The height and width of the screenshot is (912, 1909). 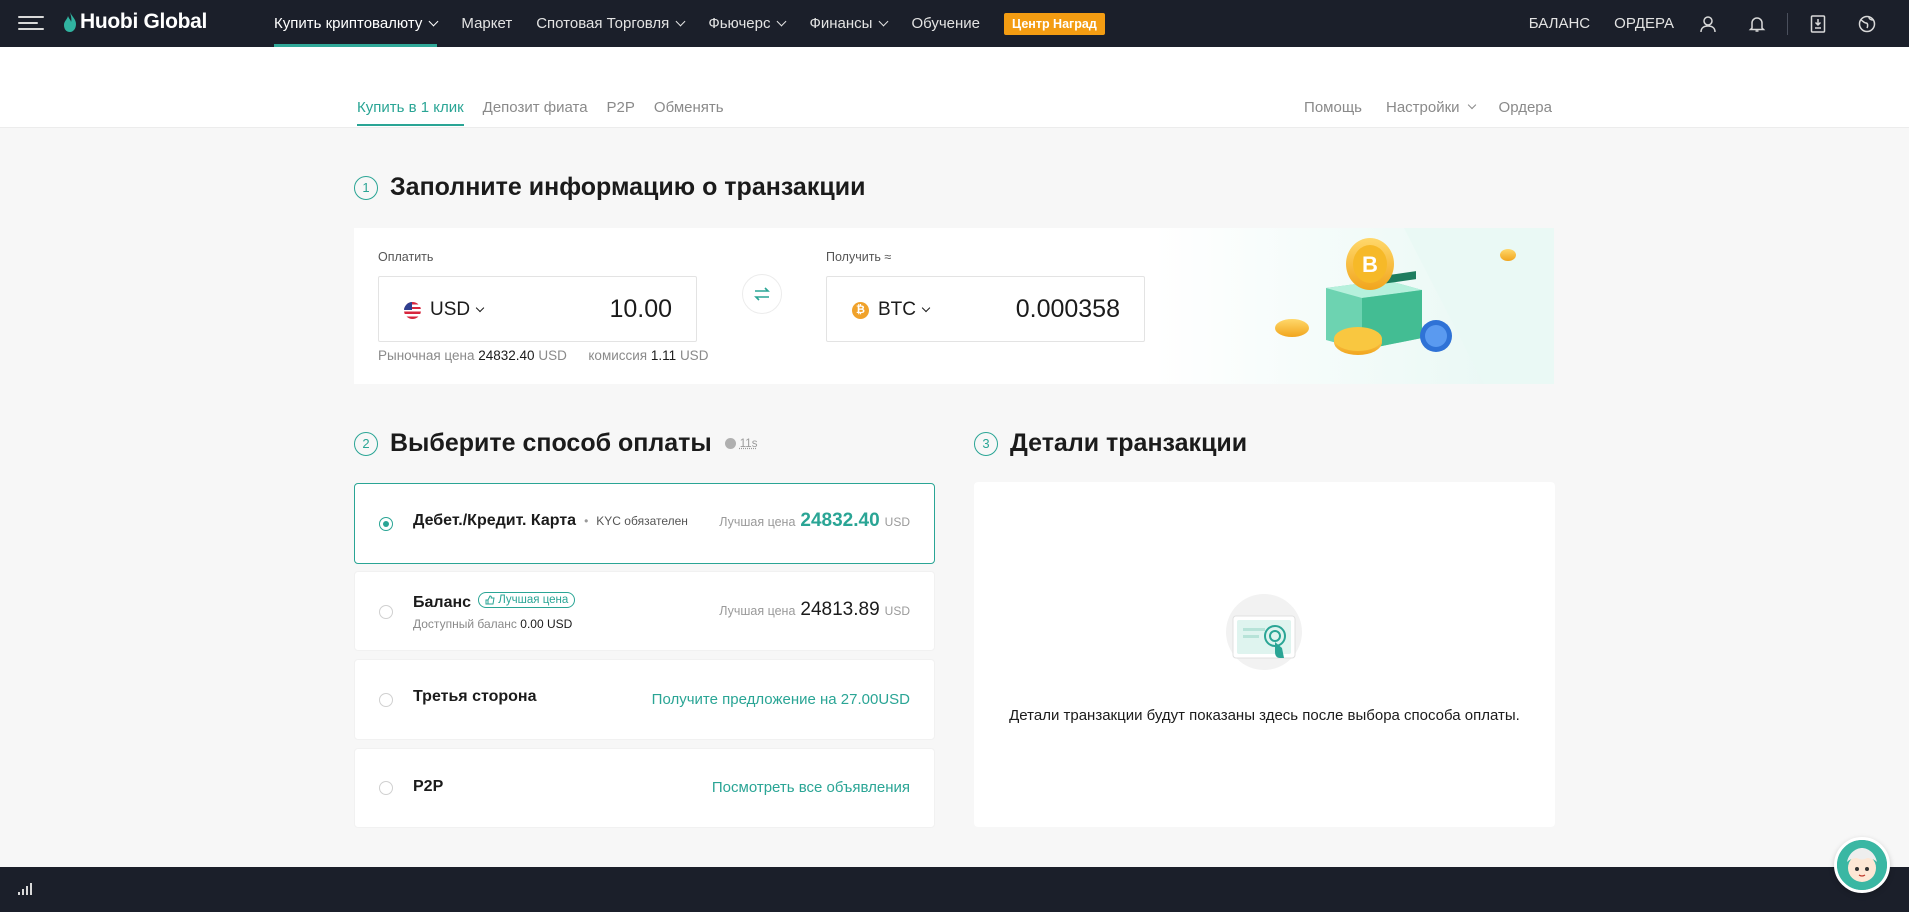 I want to click on tab-fiat-deposit: Депозит фиата, so click(x=535, y=112).